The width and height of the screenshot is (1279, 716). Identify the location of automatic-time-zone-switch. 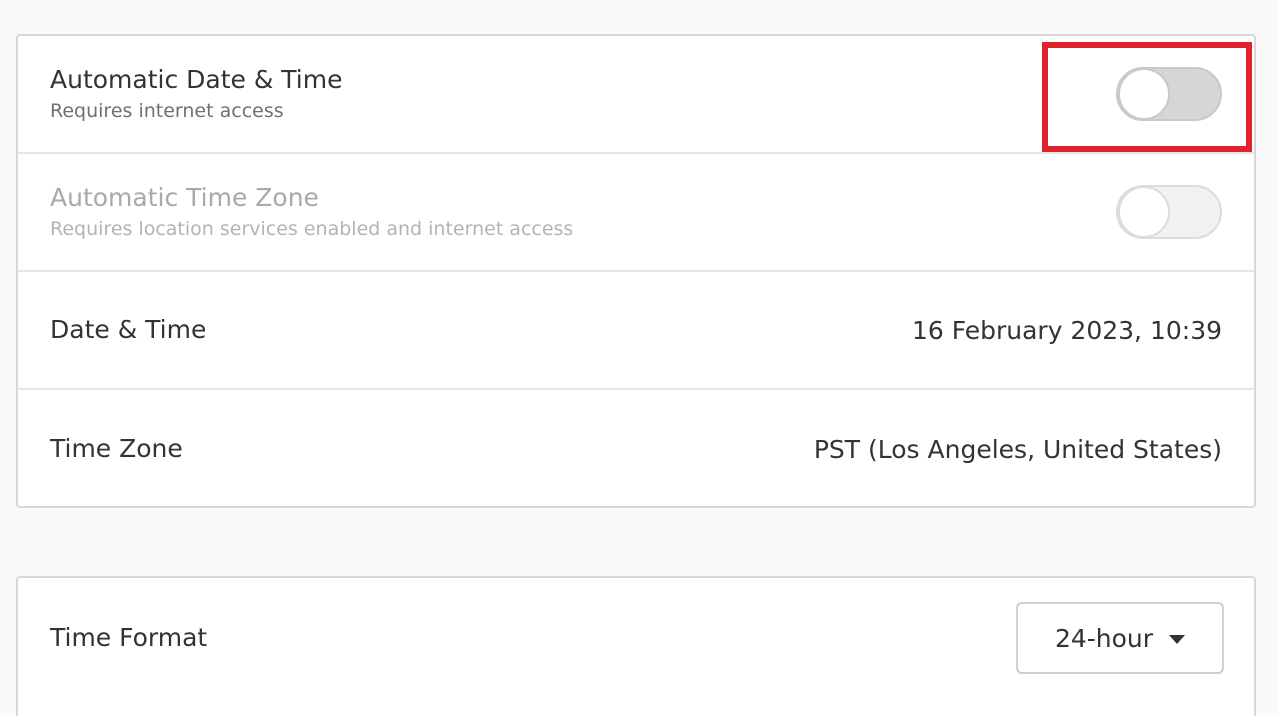
(1169, 212).